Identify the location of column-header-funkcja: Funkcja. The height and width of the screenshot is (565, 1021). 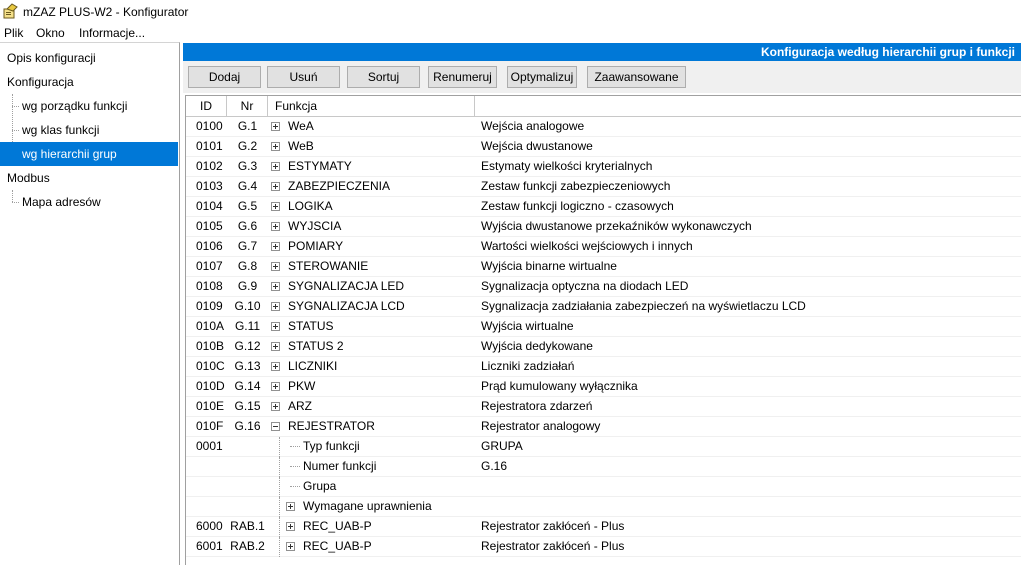
(371, 106).